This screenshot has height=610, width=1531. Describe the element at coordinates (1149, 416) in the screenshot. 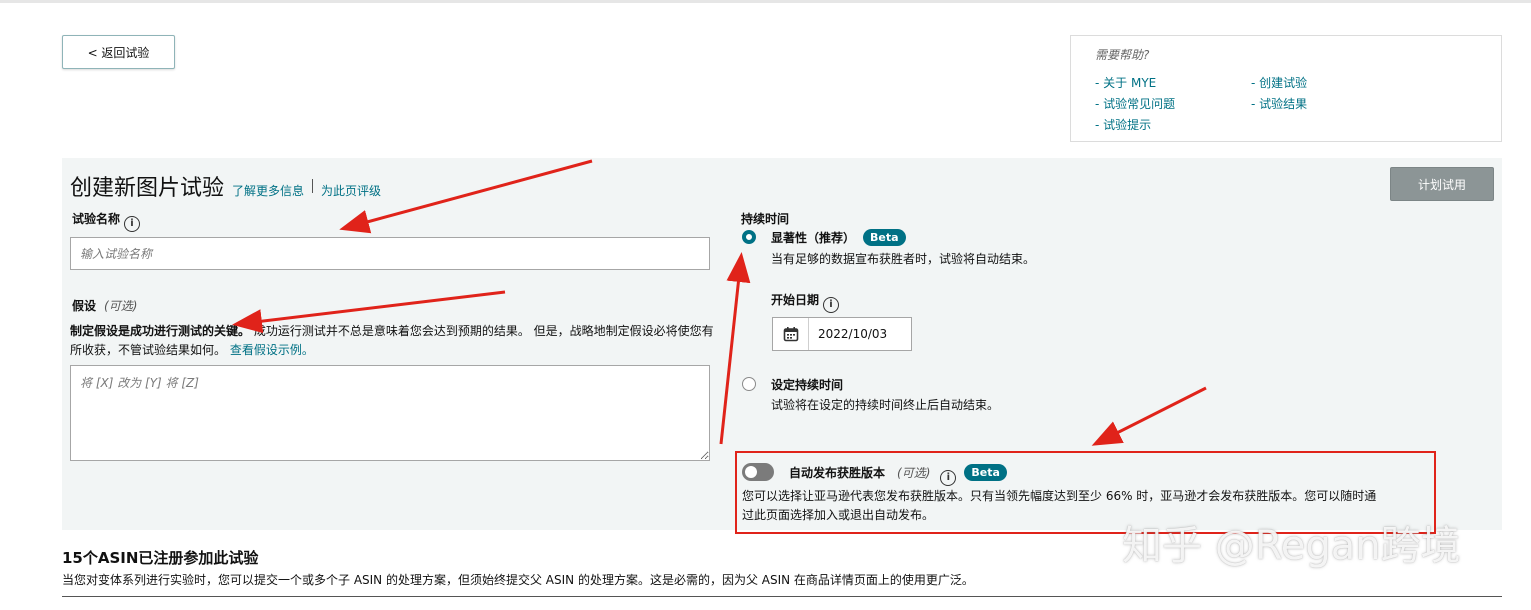

I see `arrow-to-auto-publish` at that location.